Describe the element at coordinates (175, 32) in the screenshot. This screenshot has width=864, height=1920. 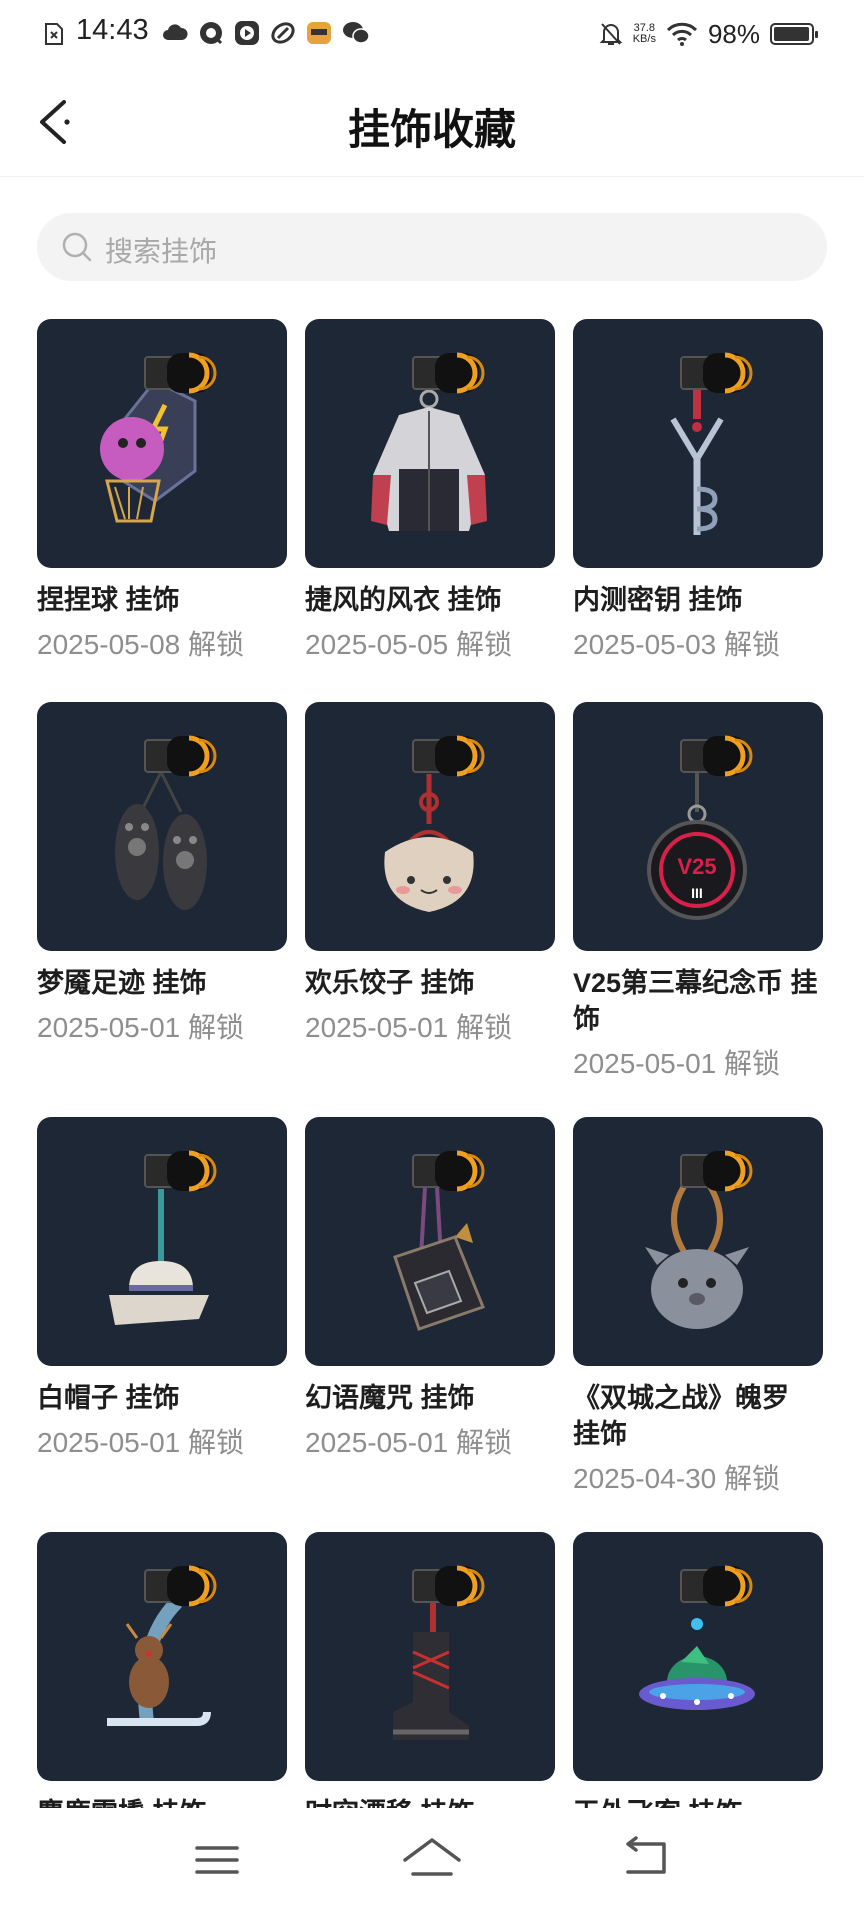
I see `cloud-icon` at that location.